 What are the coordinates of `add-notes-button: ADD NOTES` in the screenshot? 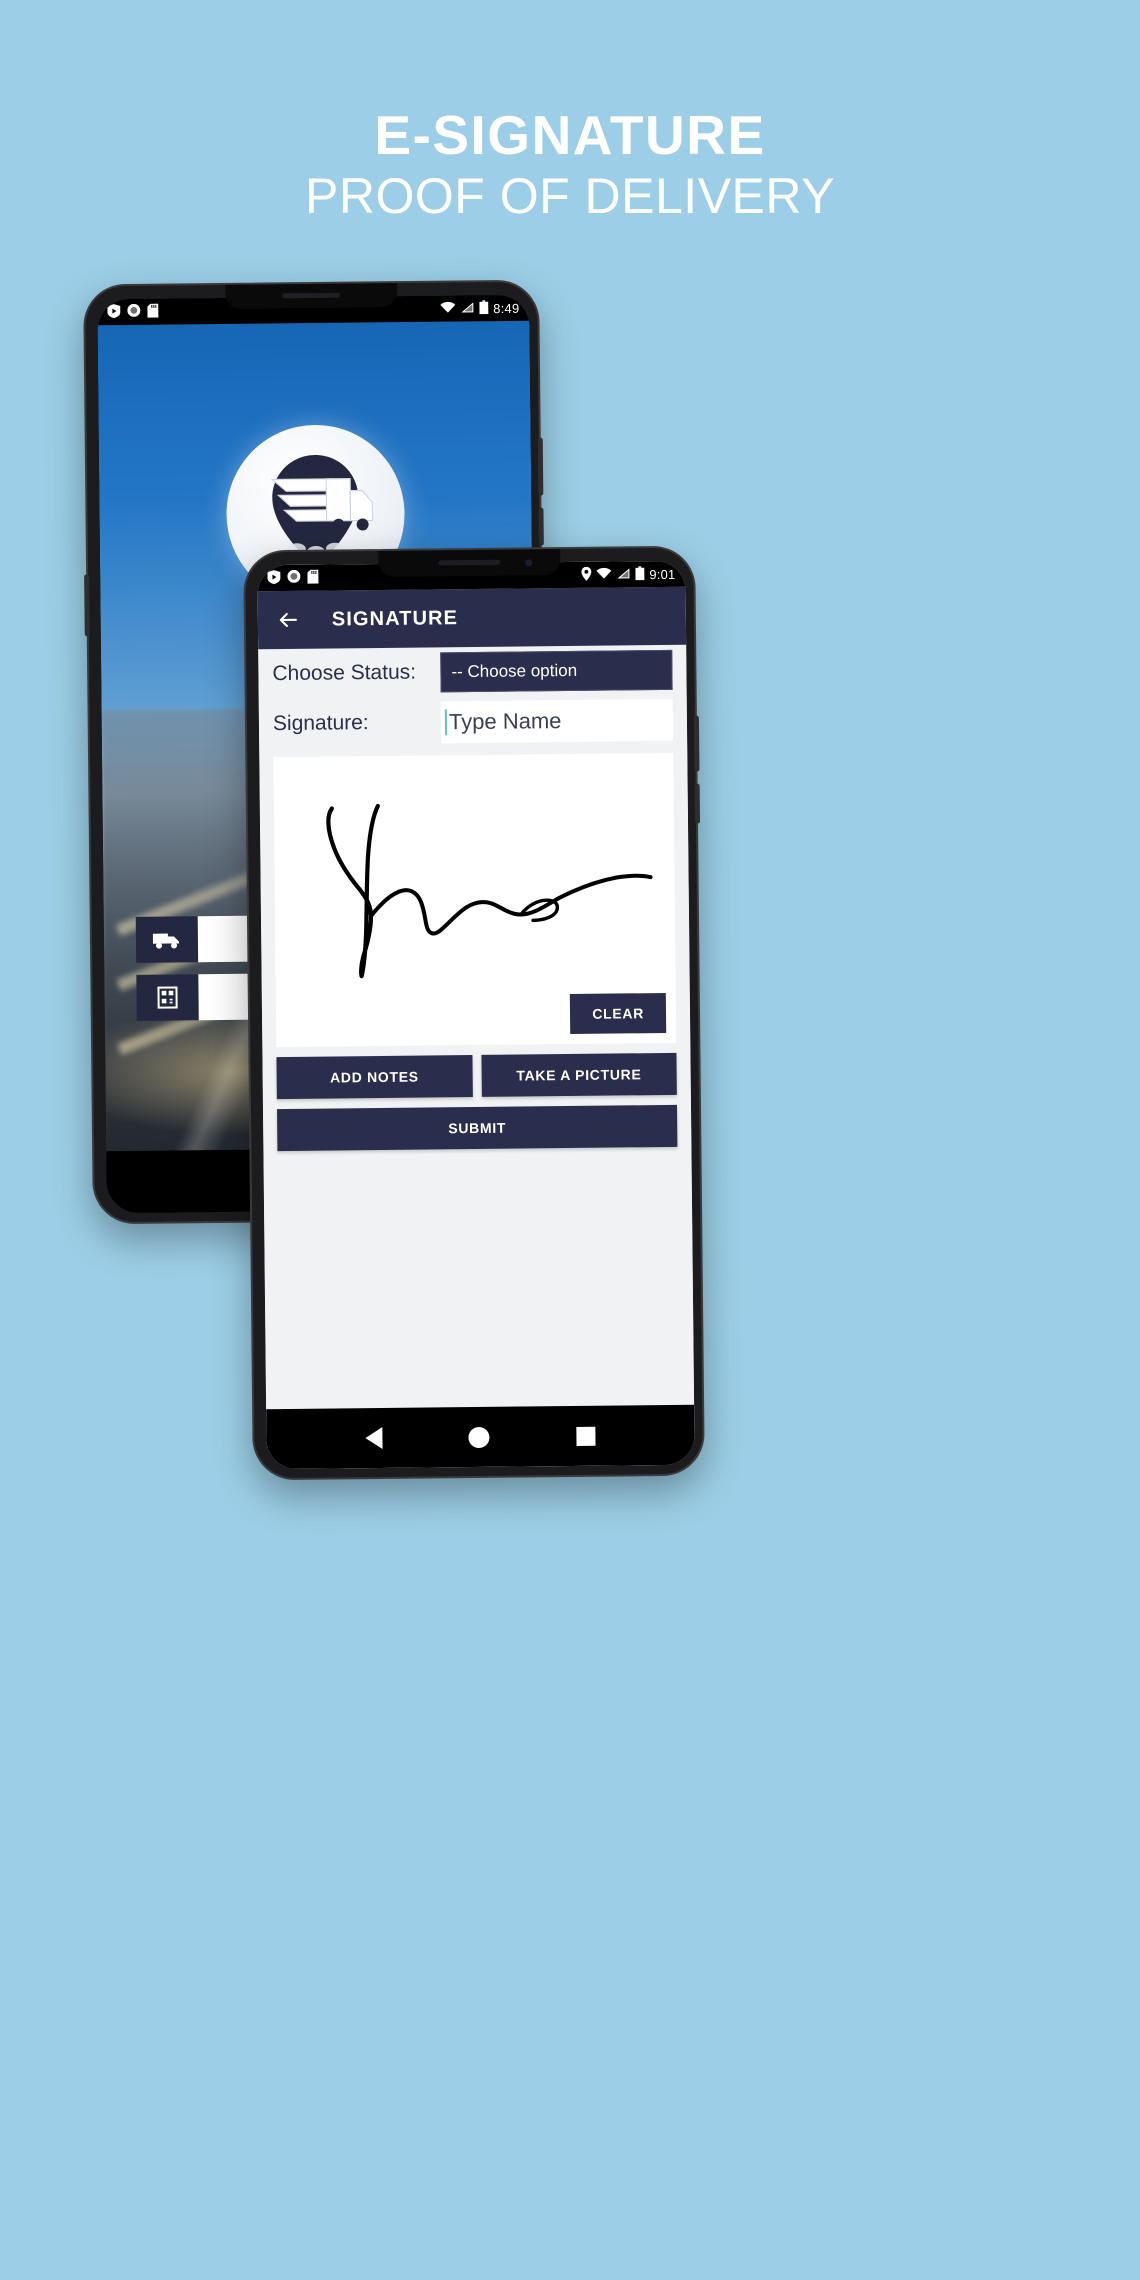 It's located at (374, 1077).